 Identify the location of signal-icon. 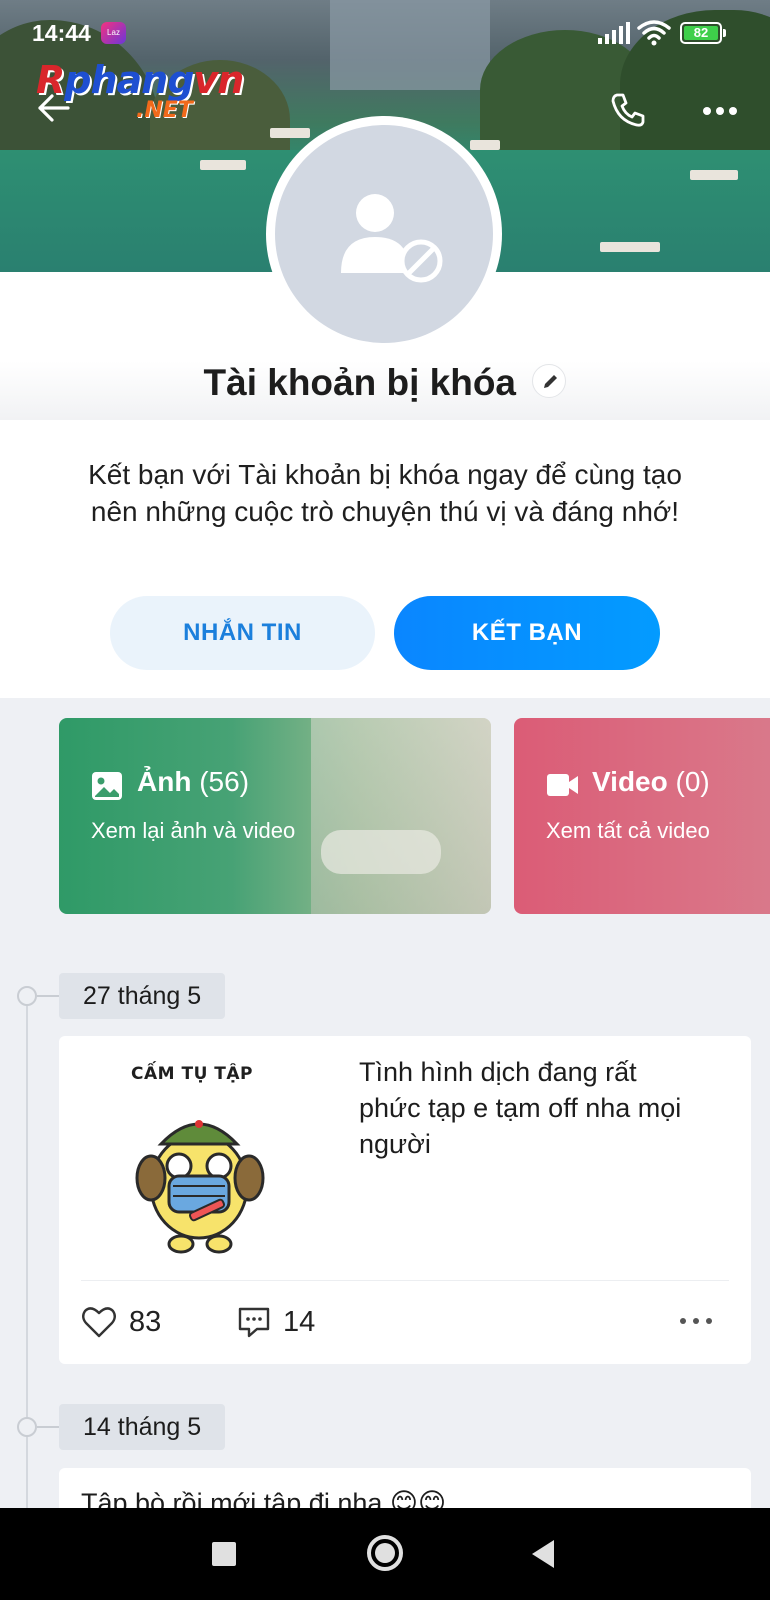
(614, 33).